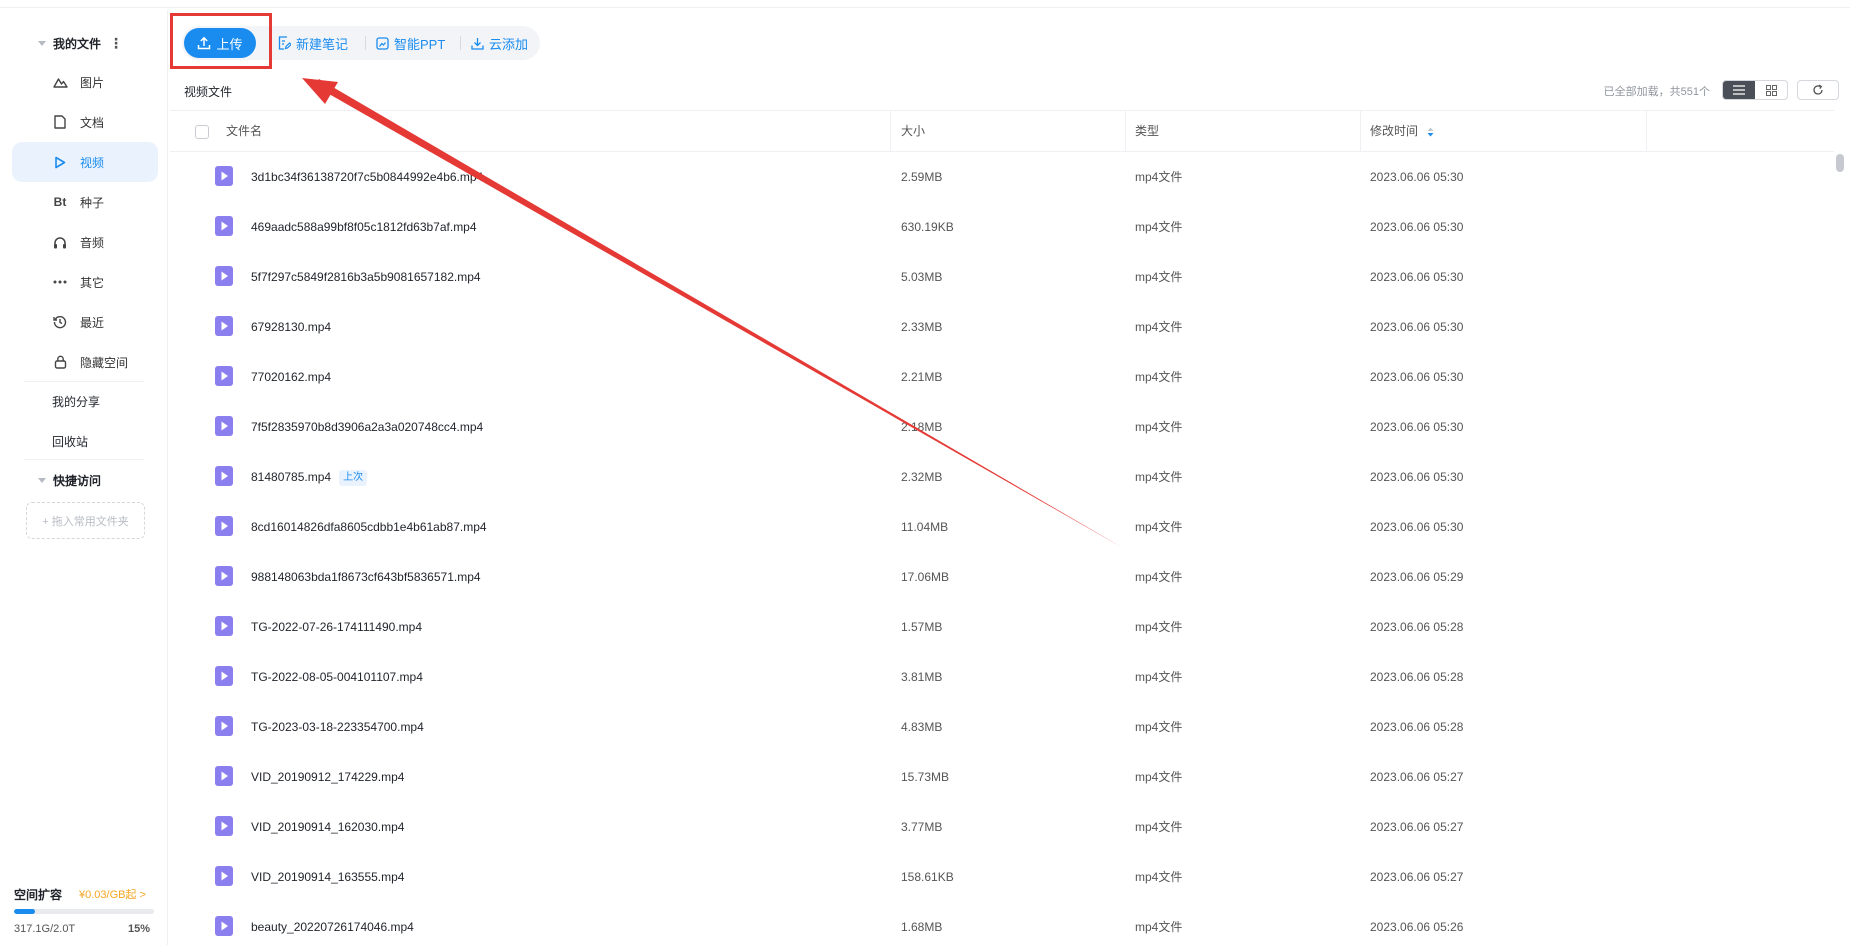  Describe the element at coordinates (320, 91) in the screenshot. I see `annotation-arrow-head` at that location.